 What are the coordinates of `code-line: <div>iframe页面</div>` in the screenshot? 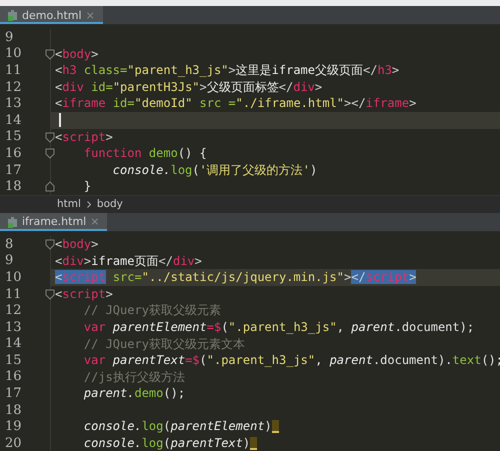 It's located at (128, 261).